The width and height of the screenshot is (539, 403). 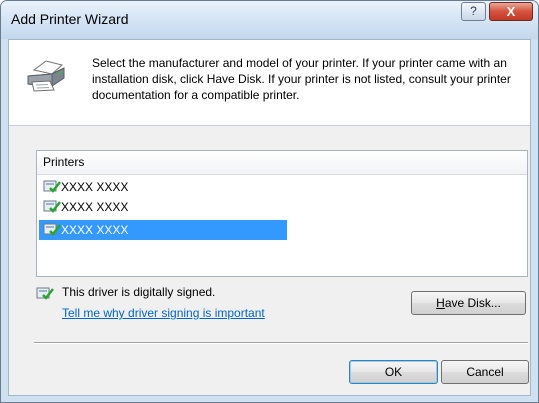 I want to click on title-bar: Add Printer Wizard ? X, so click(x=269, y=20).